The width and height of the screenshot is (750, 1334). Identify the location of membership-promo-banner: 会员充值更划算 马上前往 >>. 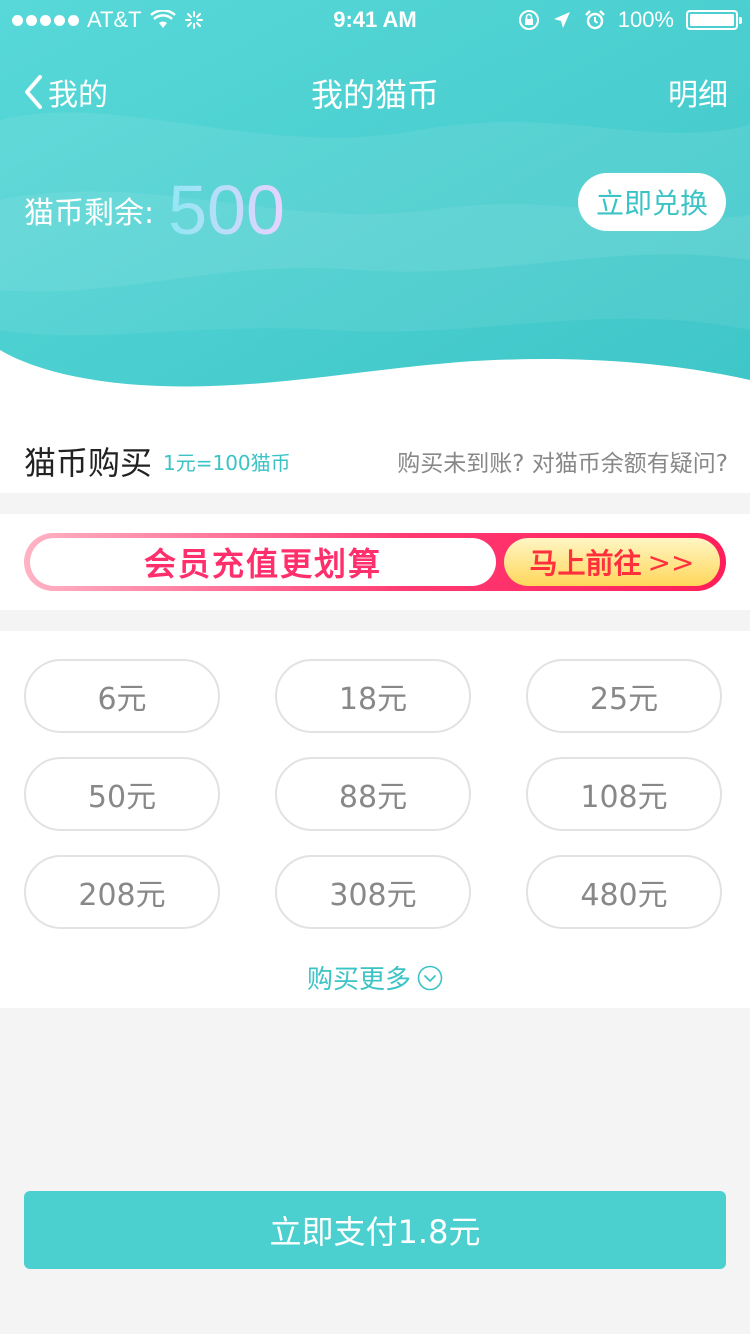
(375, 562).